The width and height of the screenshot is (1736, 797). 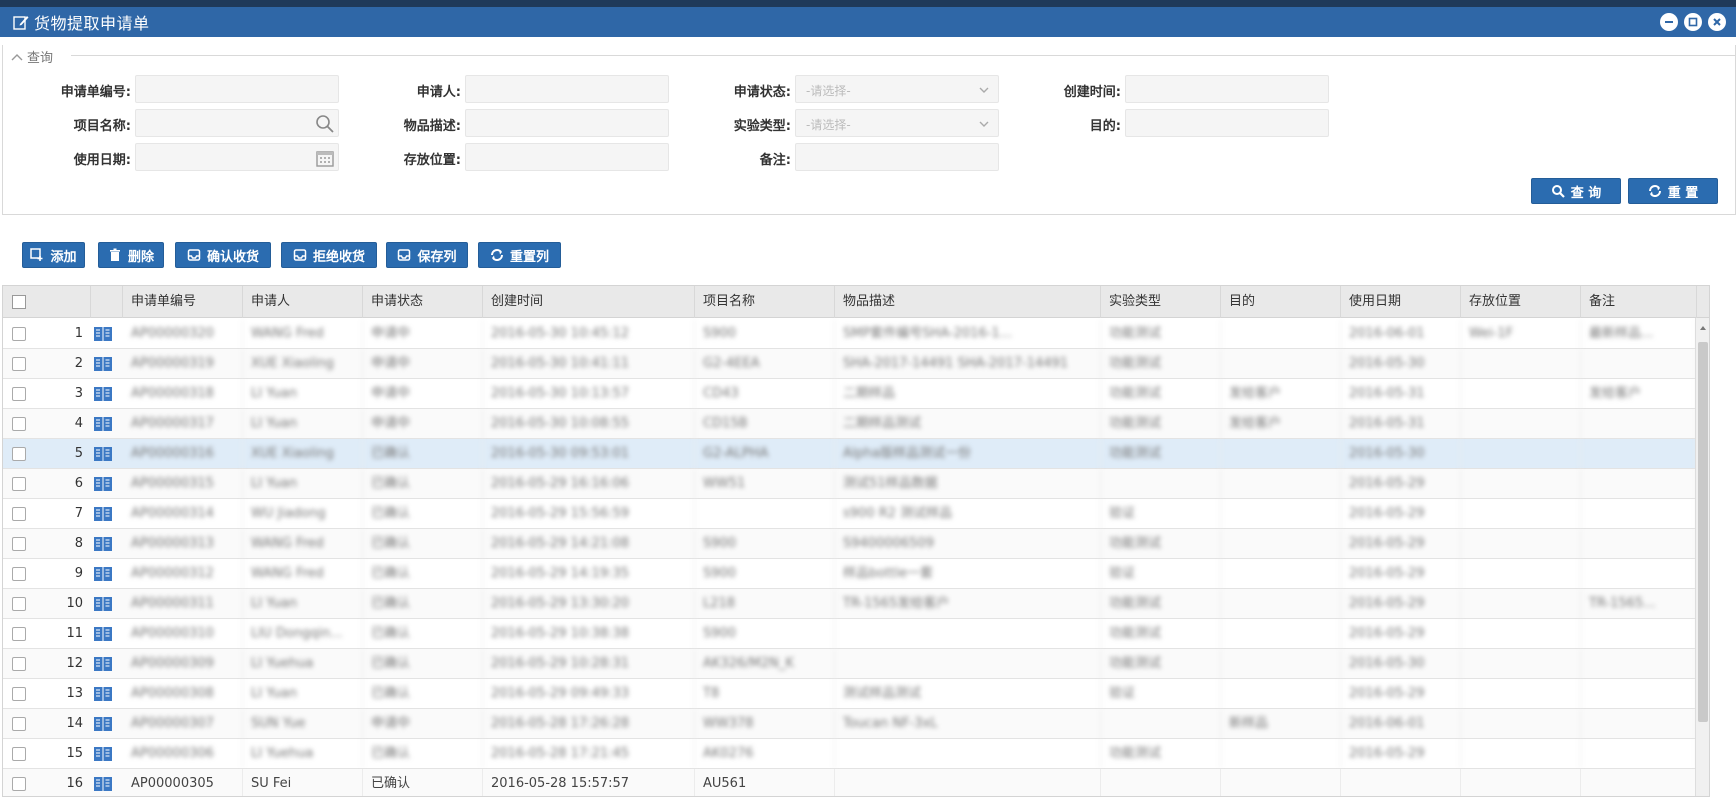 What do you see at coordinates (519, 255) in the screenshot?
I see `reset-columns-button: 重置列` at bounding box center [519, 255].